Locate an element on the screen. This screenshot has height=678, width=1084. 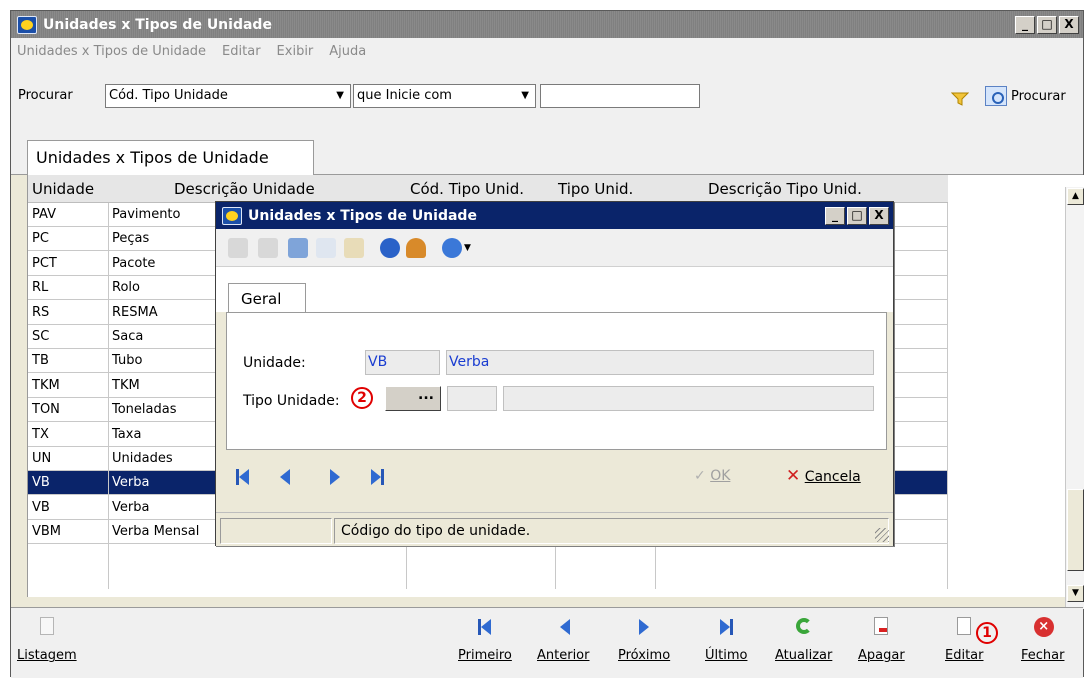
proximo-label: Próximo is located at coordinates (644, 655).